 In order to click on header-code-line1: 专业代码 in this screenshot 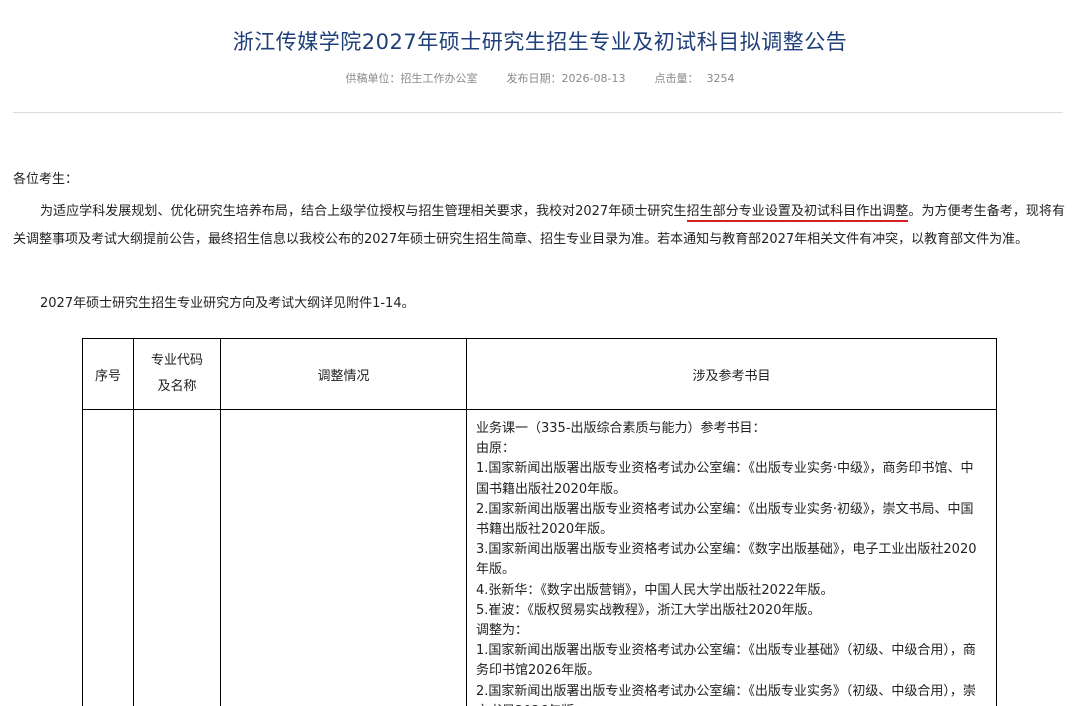, I will do `click(176, 360)`.